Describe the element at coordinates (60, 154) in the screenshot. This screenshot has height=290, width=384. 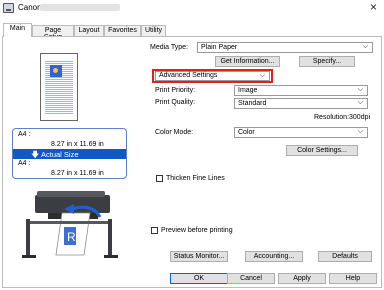
I see `actual-size-label: Actual Size` at that location.